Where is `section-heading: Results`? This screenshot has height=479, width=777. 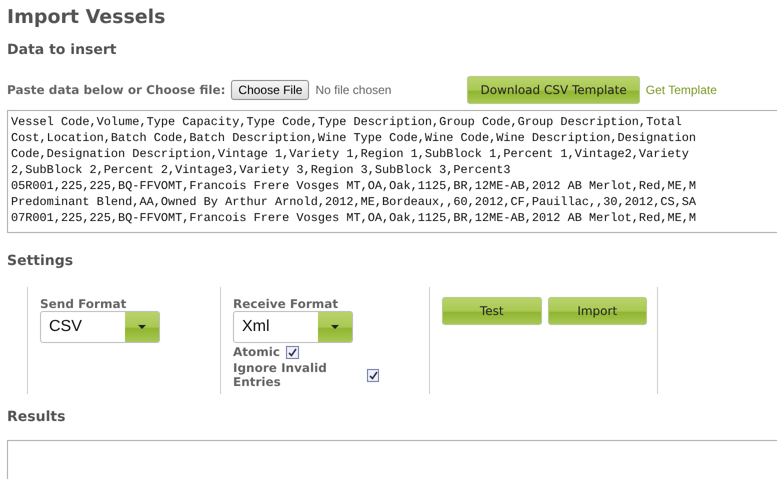
section-heading: Results is located at coordinates (36, 417).